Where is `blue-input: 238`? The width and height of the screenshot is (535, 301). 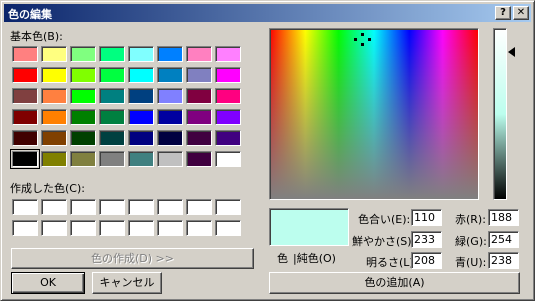 blue-input: 238 is located at coordinates (503, 260).